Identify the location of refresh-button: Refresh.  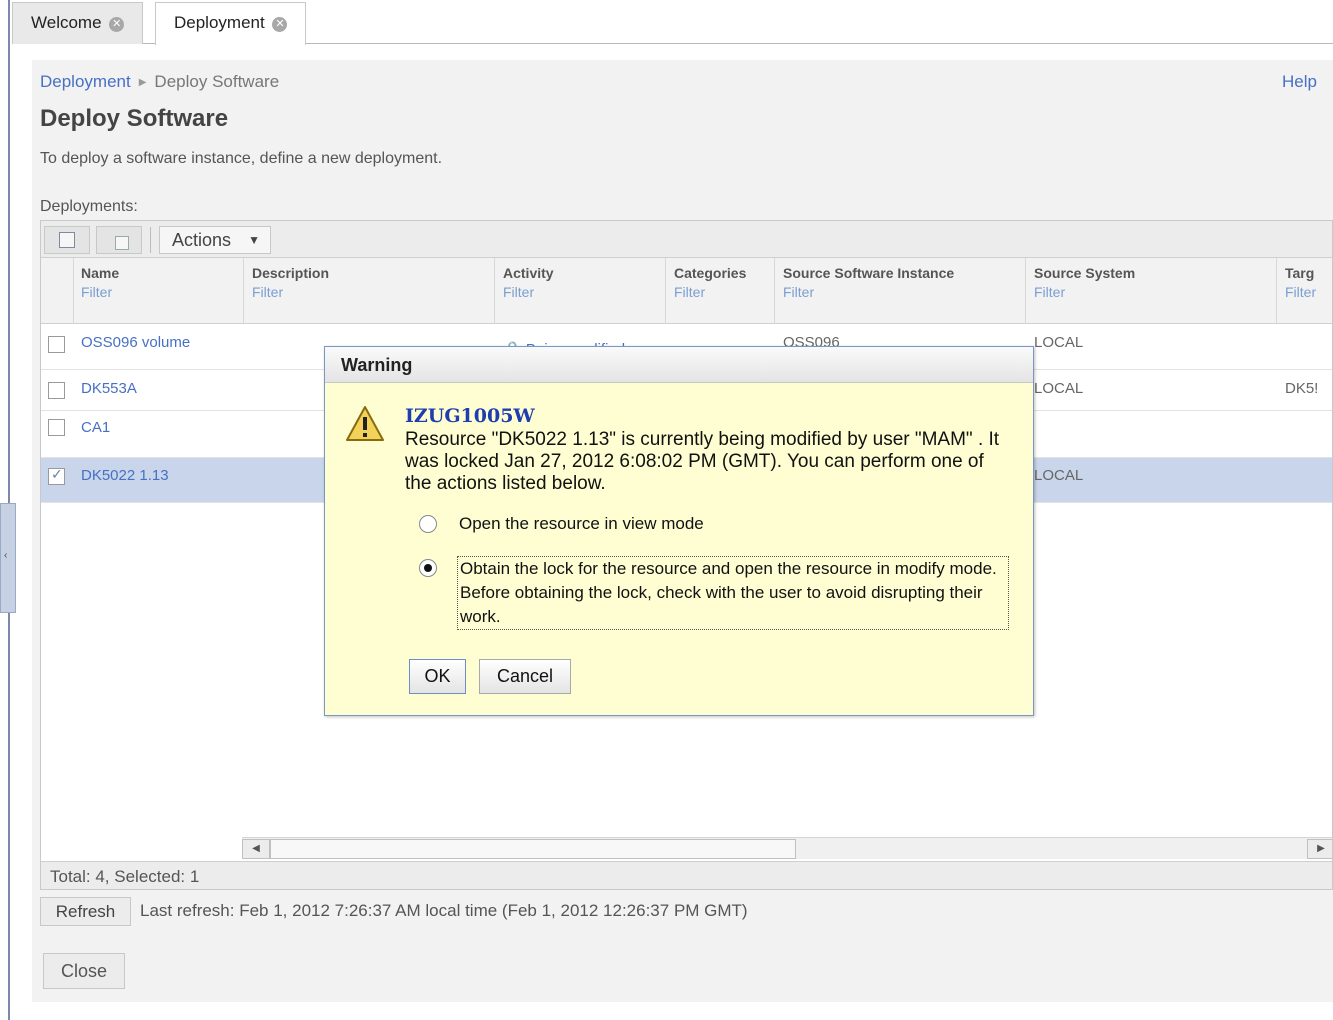
(85, 911).